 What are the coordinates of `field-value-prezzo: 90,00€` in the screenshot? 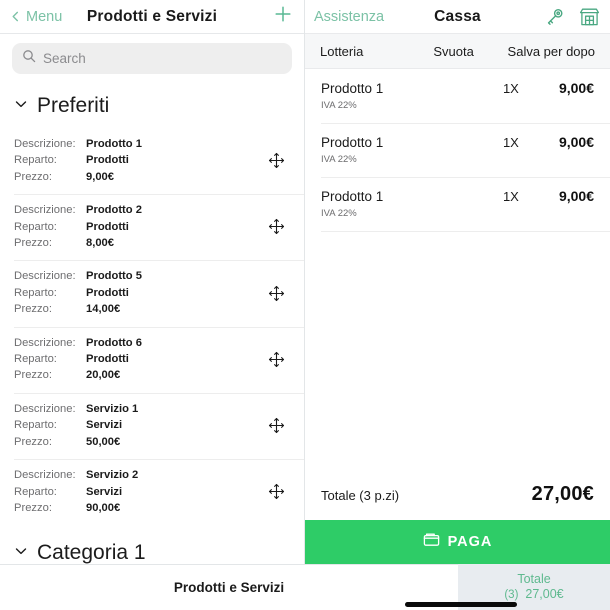 It's located at (103, 507).